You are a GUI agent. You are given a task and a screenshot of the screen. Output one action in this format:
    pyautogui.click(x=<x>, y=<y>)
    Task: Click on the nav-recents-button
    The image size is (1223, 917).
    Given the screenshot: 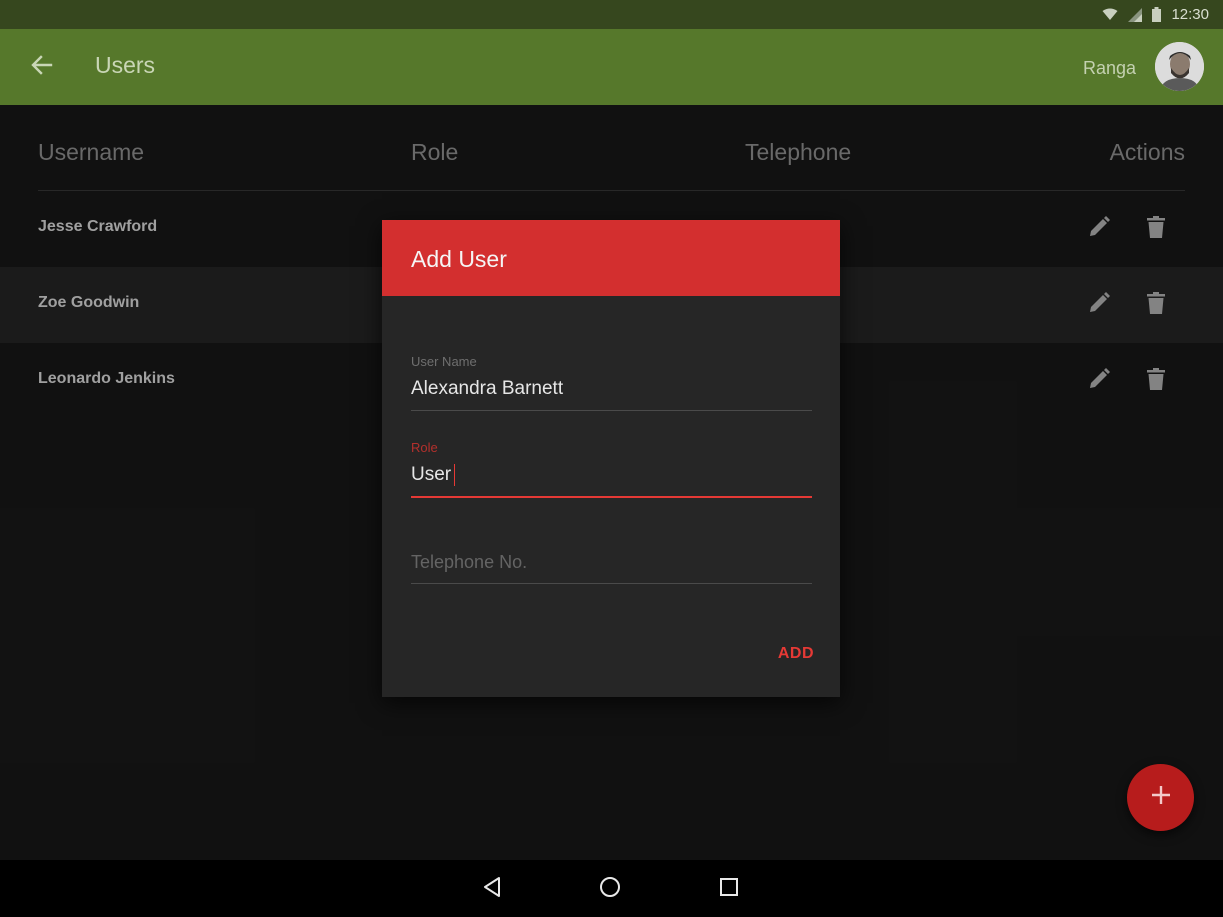 What is the action you would take?
    pyautogui.click(x=729, y=889)
    